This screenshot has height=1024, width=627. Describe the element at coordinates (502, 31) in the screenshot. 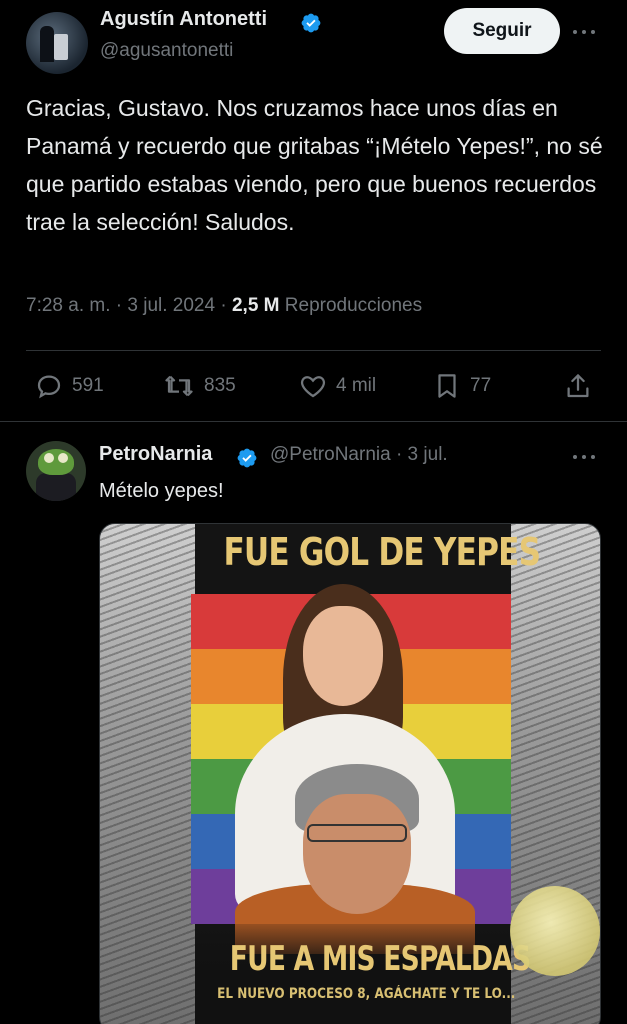

I see `follow-button: Seguir` at that location.